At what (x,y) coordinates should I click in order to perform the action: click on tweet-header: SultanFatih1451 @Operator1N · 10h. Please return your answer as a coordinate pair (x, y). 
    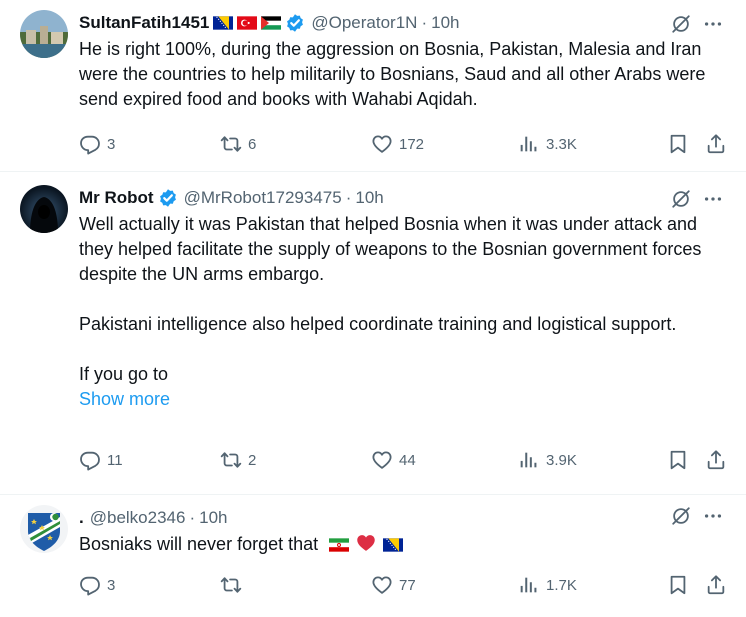
    Looking at the image, I should click on (404, 23).